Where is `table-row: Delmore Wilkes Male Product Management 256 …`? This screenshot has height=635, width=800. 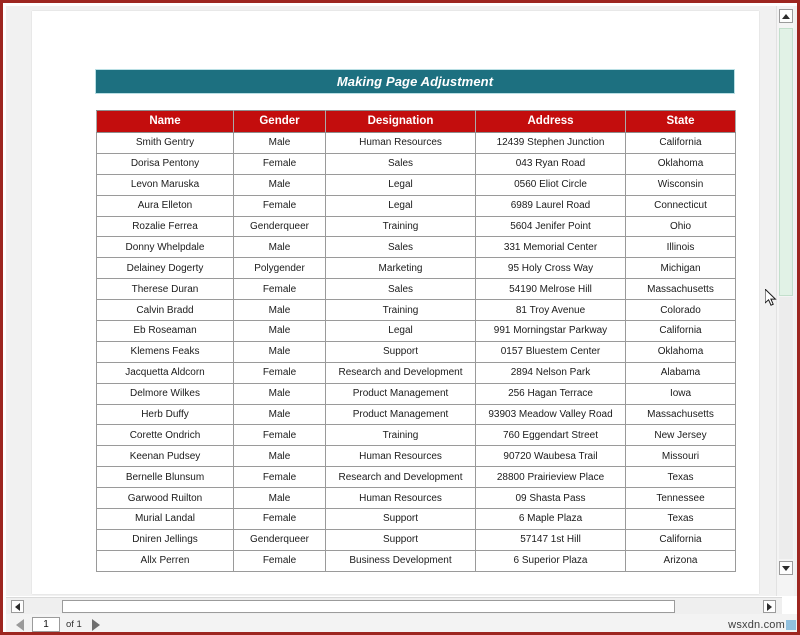
table-row: Delmore Wilkes Male Product Management 256 … is located at coordinates (416, 393).